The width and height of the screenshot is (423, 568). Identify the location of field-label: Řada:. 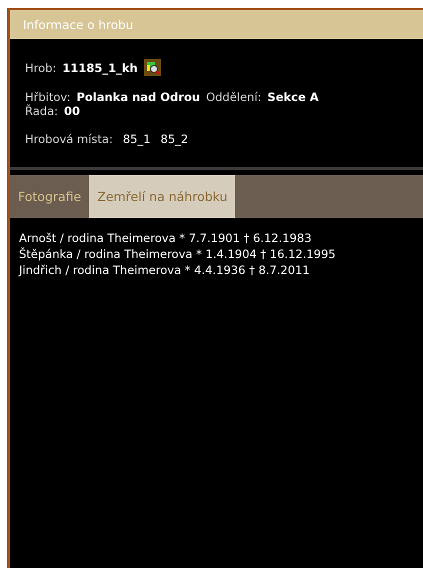
(41, 111).